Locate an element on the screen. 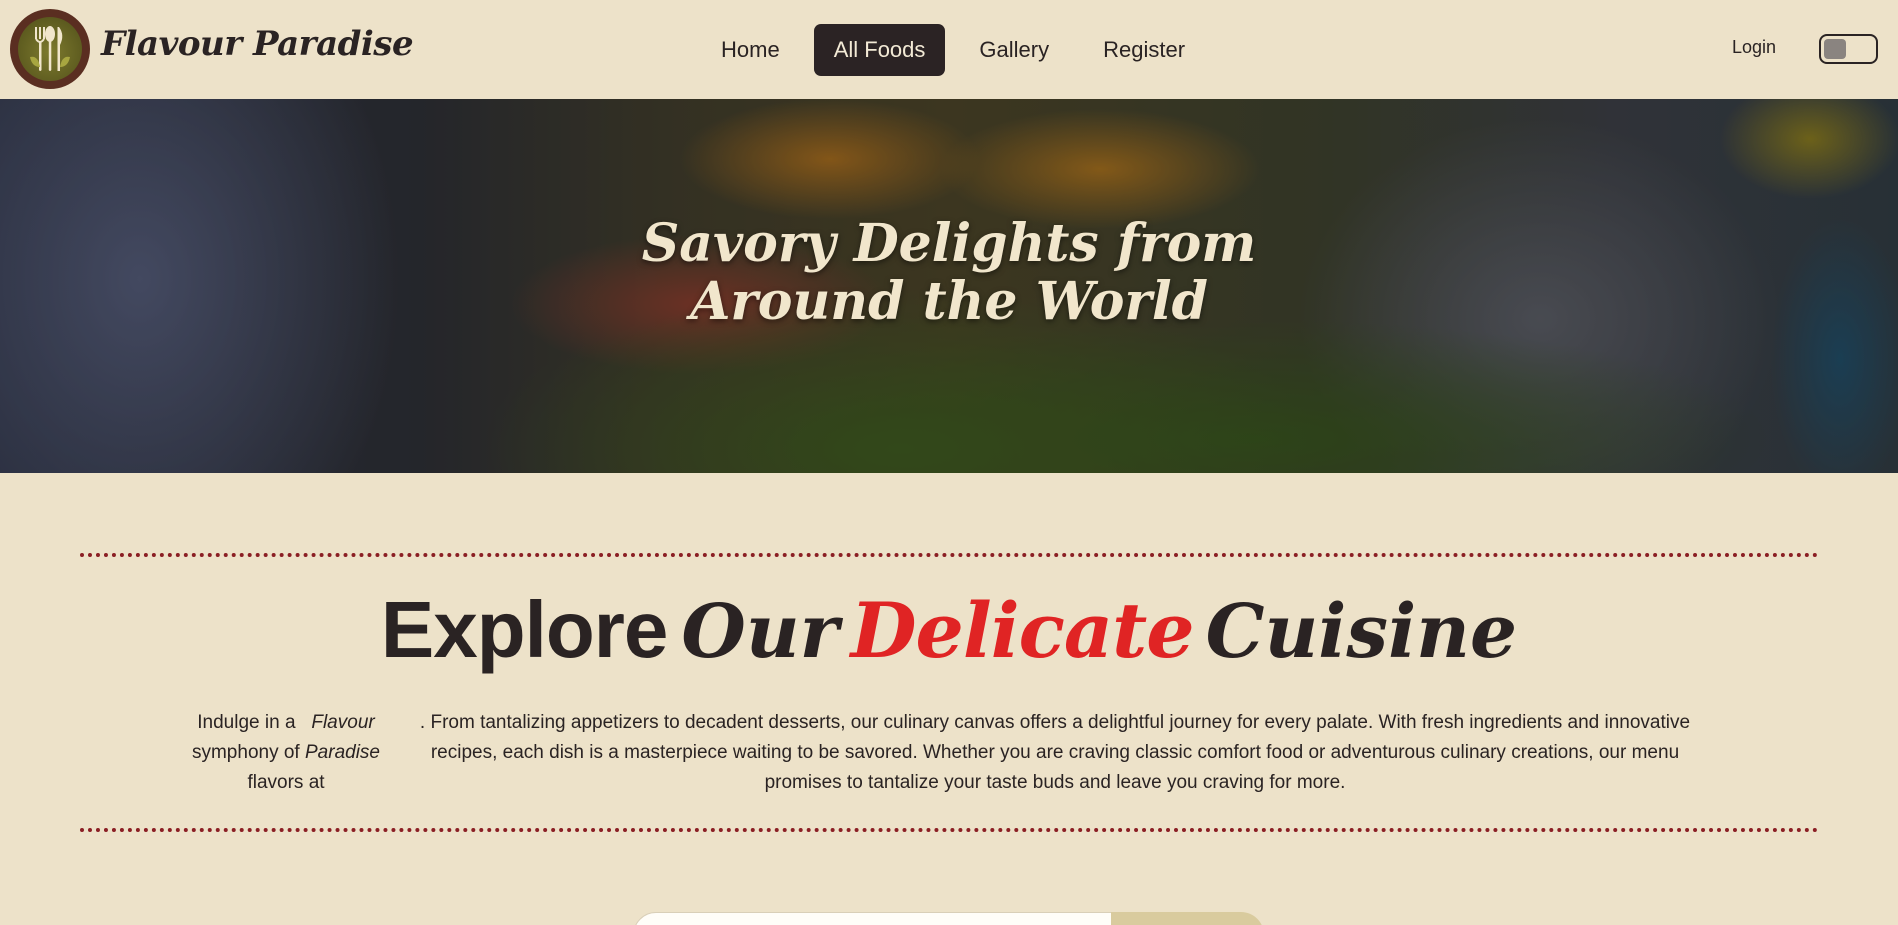 The image size is (1898, 925). intro-line-2: symphony of Paradise is located at coordinates (286, 753).